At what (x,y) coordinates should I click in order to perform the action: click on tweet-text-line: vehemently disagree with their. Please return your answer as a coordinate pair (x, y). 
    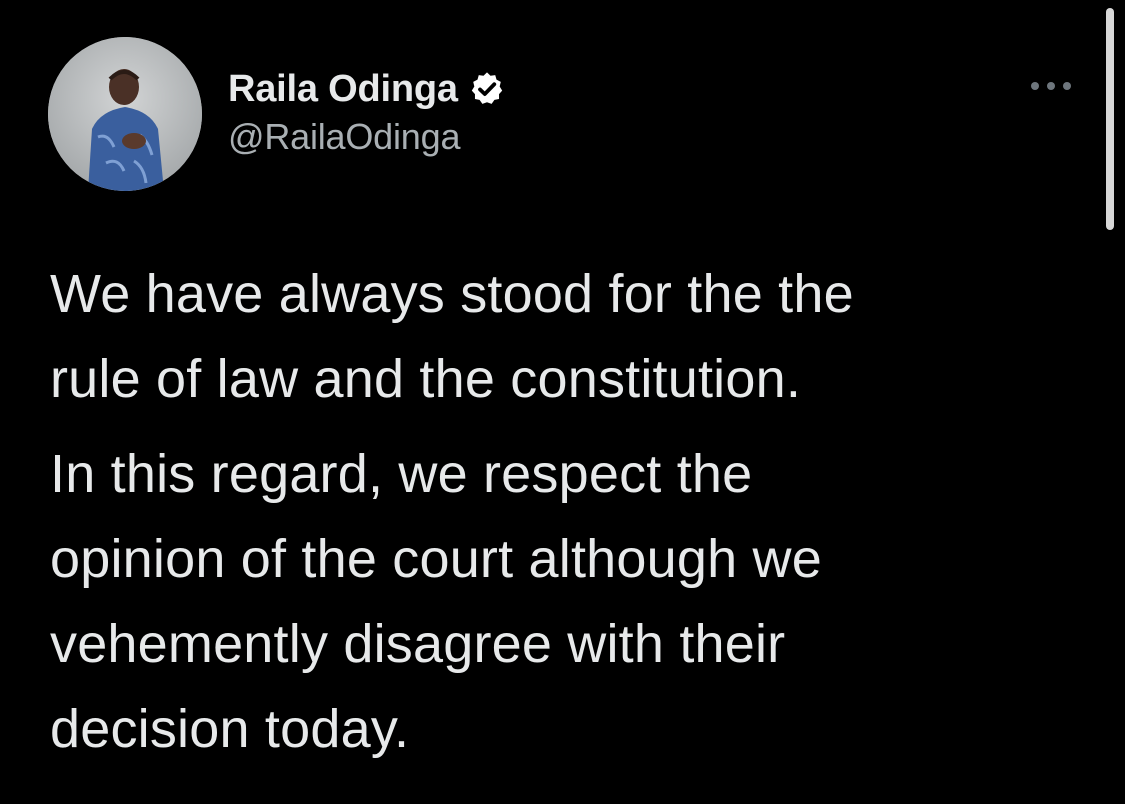
    Looking at the image, I should click on (418, 644).